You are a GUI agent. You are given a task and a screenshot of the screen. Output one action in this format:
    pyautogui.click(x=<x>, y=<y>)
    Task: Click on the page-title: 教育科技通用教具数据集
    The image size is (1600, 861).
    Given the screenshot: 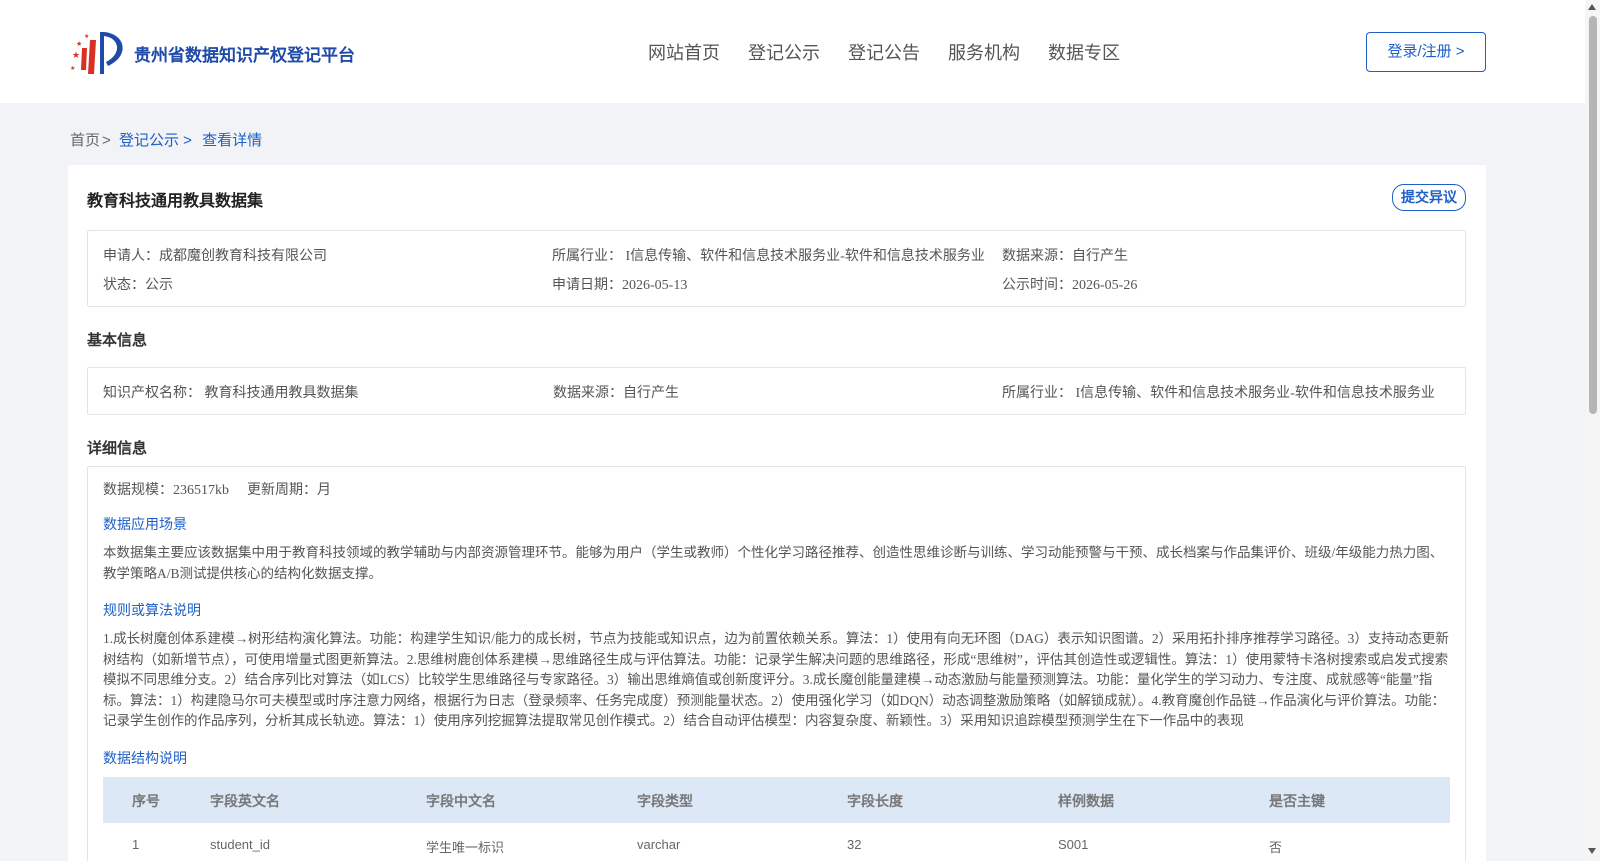 What is the action you would take?
    pyautogui.click(x=175, y=201)
    